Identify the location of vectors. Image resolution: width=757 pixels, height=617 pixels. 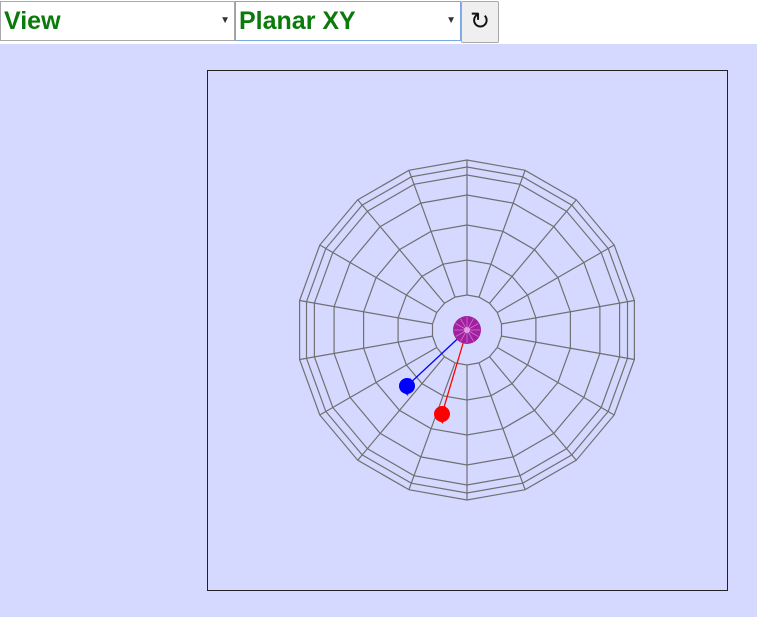
(433, 376).